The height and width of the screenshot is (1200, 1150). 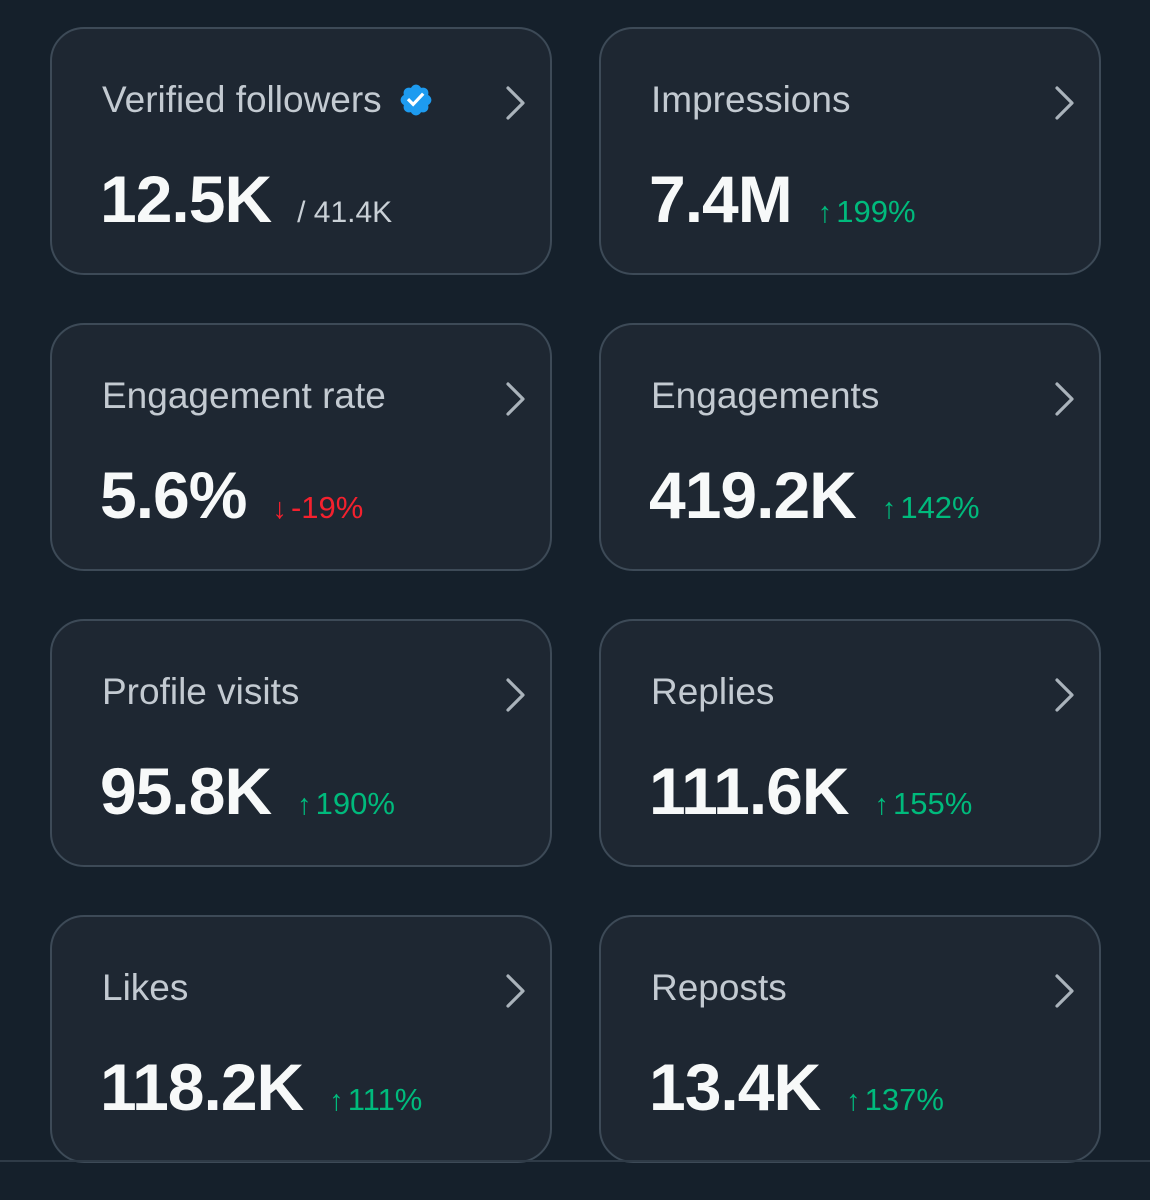 I want to click on card-title-label: Engagements, so click(x=765, y=395).